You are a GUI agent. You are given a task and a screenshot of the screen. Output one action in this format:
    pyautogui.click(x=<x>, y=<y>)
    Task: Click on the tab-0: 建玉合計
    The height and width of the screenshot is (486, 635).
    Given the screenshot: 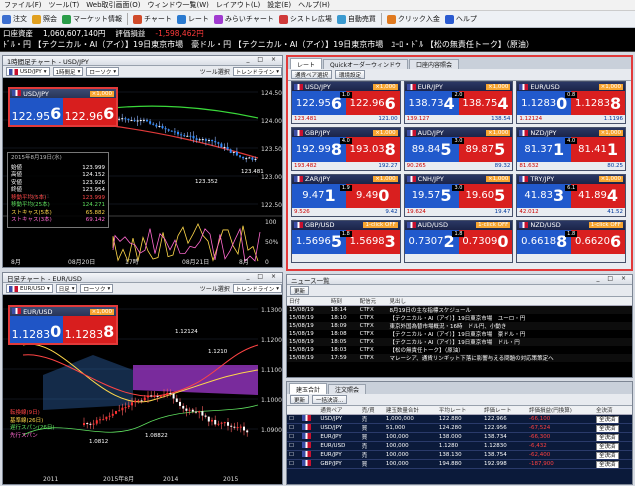 What is the action you would take?
    pyautogui.click(x=308, y=388)
    